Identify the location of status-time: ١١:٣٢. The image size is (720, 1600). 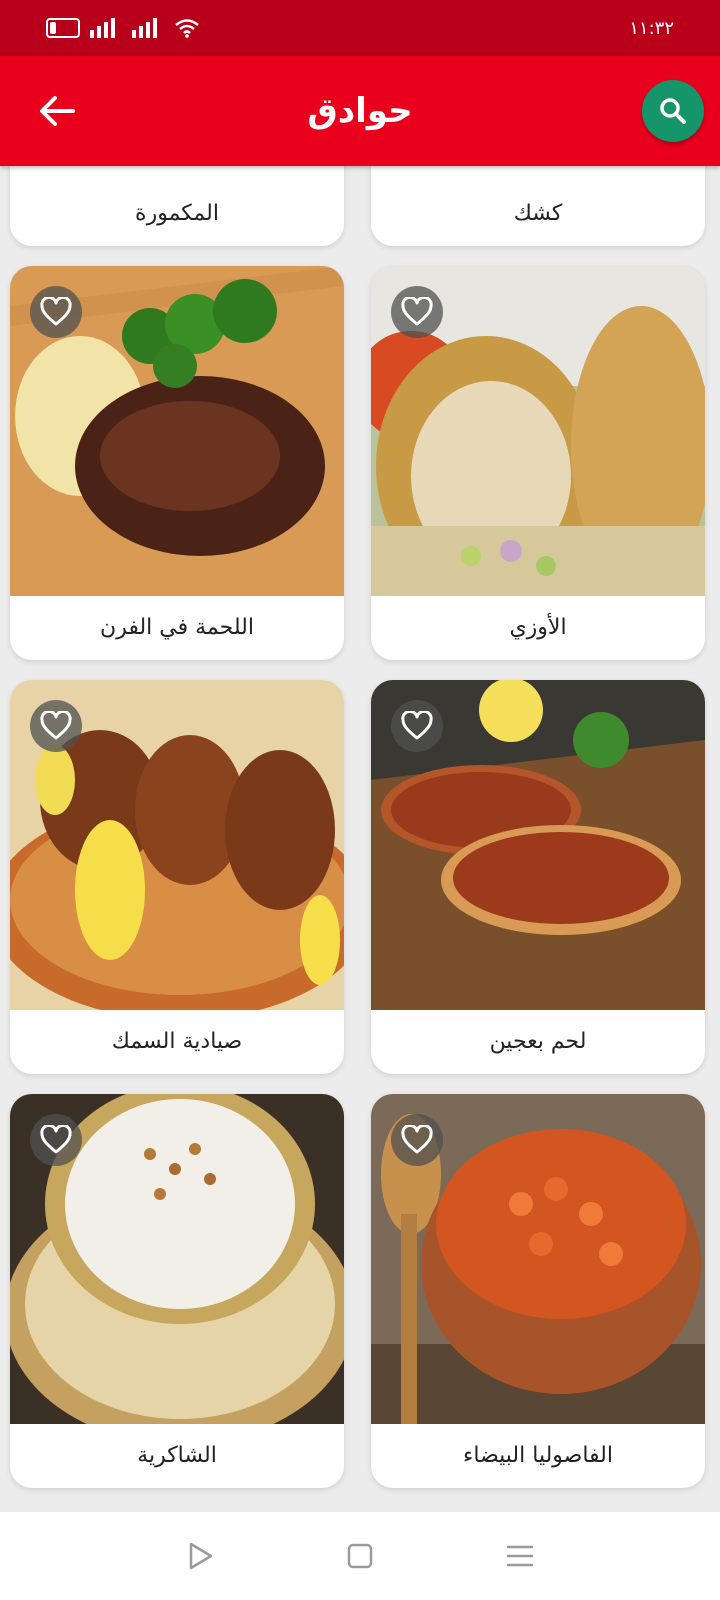
(651, 28).